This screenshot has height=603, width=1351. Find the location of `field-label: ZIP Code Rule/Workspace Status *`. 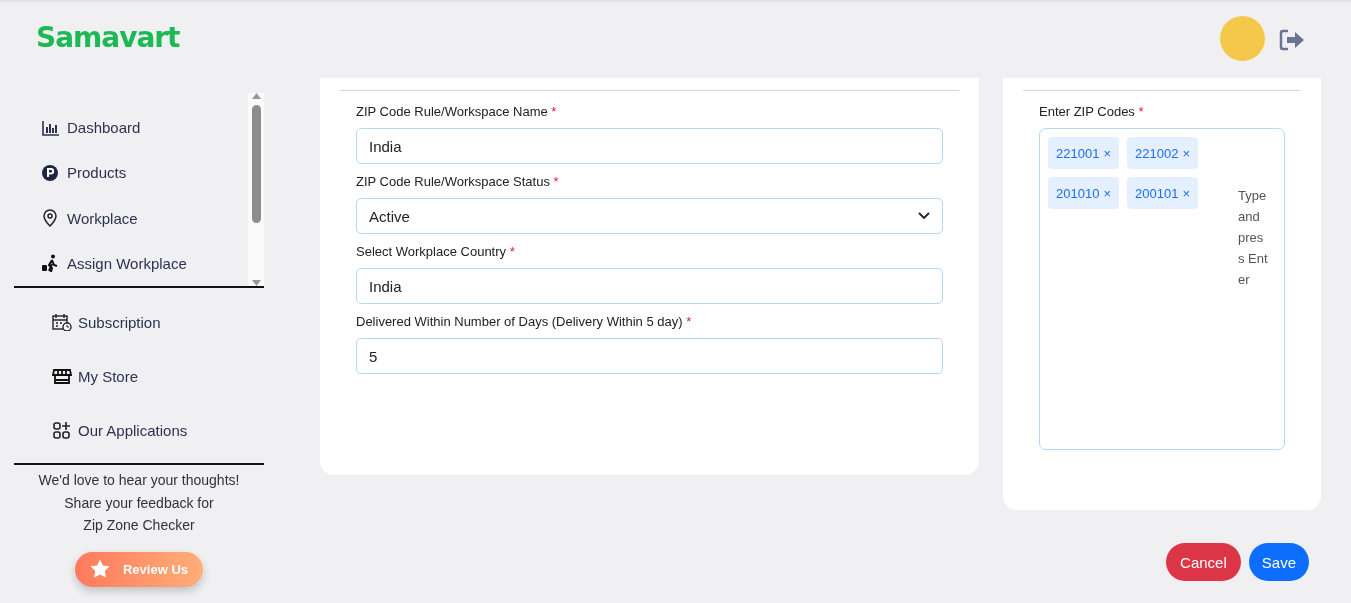

field-label: ZIP Code Rule/Workspace Status * is located at coordinates (458, 181).